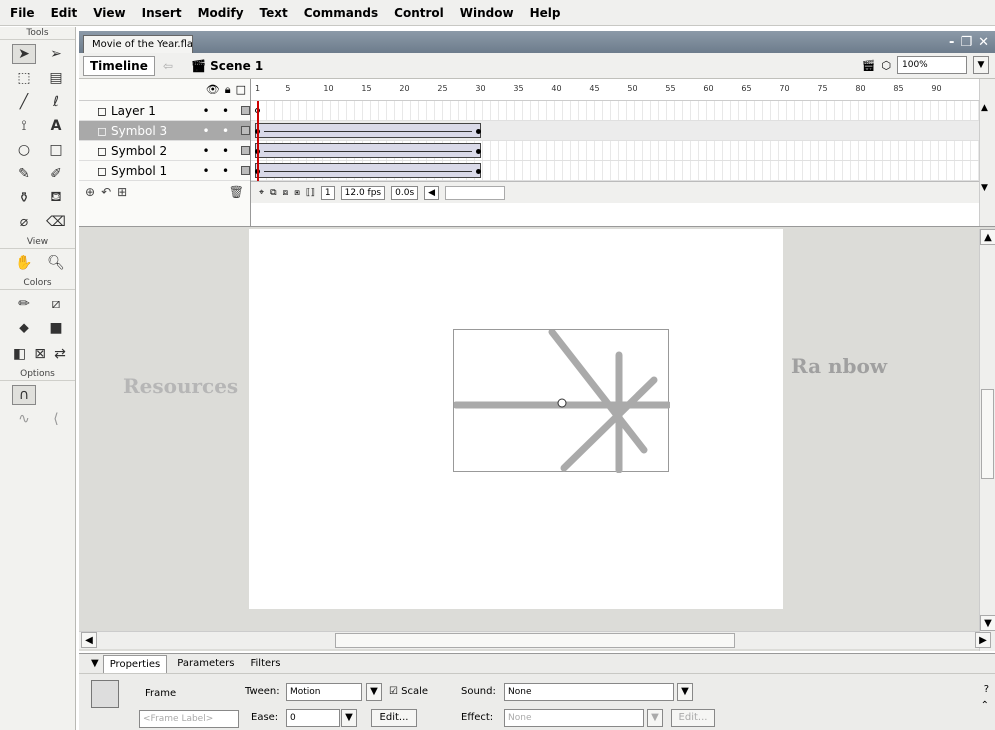 Image resolution: width=995 pixels, height=730 pixels. What do you see at coordinates (655, 718) in the screenshot?
I see `effect-dropdown-icon: ▼` at bounding box center [655, 718].